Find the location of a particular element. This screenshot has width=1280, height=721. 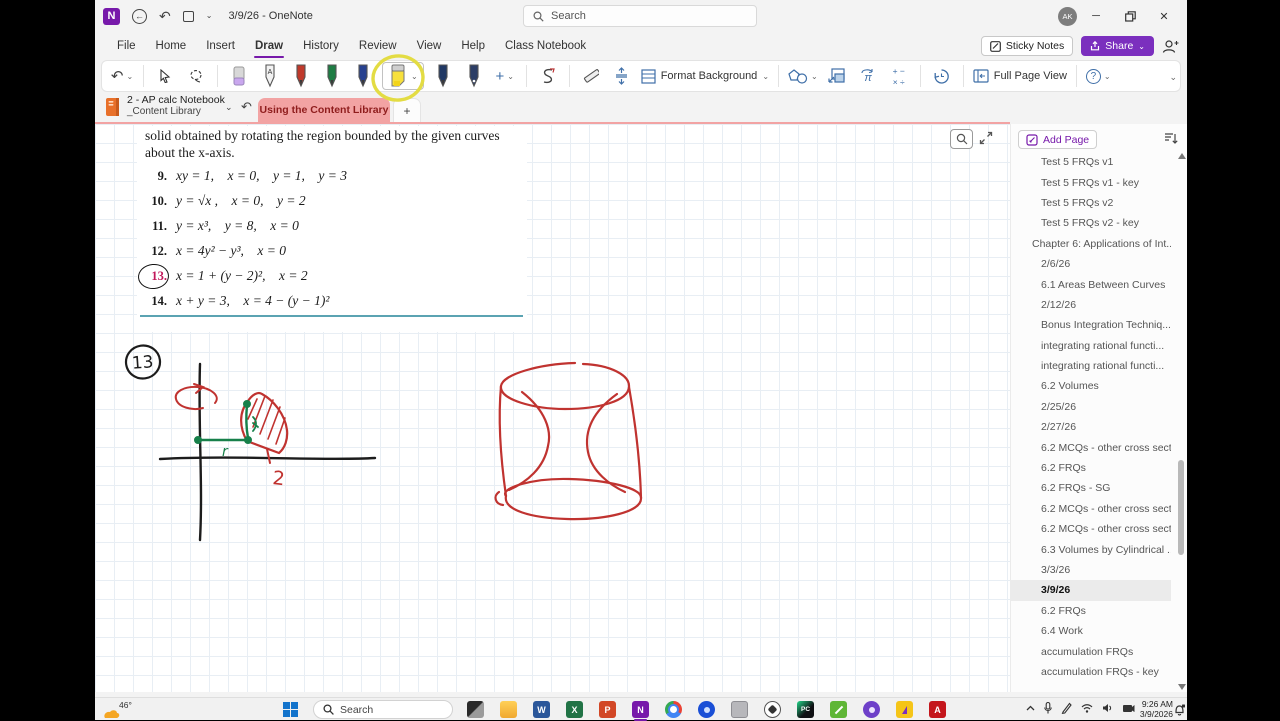

page-list-item: 2/12/26 is located at coordinates (1091, 305).